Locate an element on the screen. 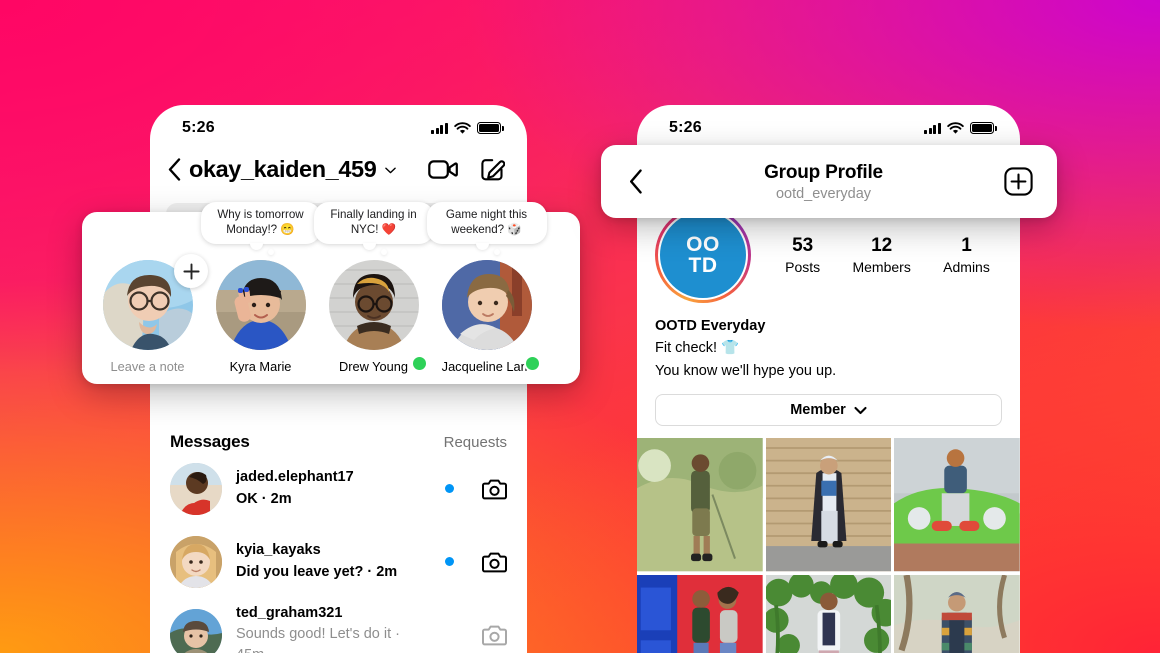  note-label: Leave a note is located at coordinates (147, 366).